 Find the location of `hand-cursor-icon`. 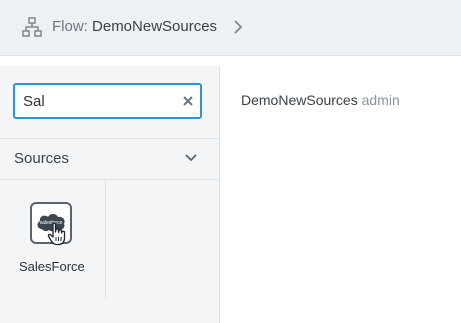

hand-cursor-icon is located at coordinates (56, 234).